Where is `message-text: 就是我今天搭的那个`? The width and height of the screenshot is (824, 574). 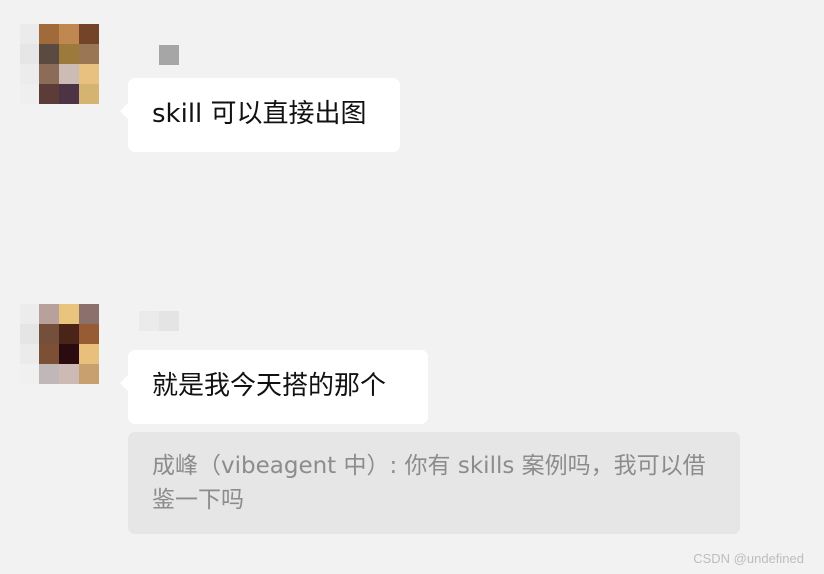 message-text: 就是我今天搭的那个 is located at coordinates (269, 386).